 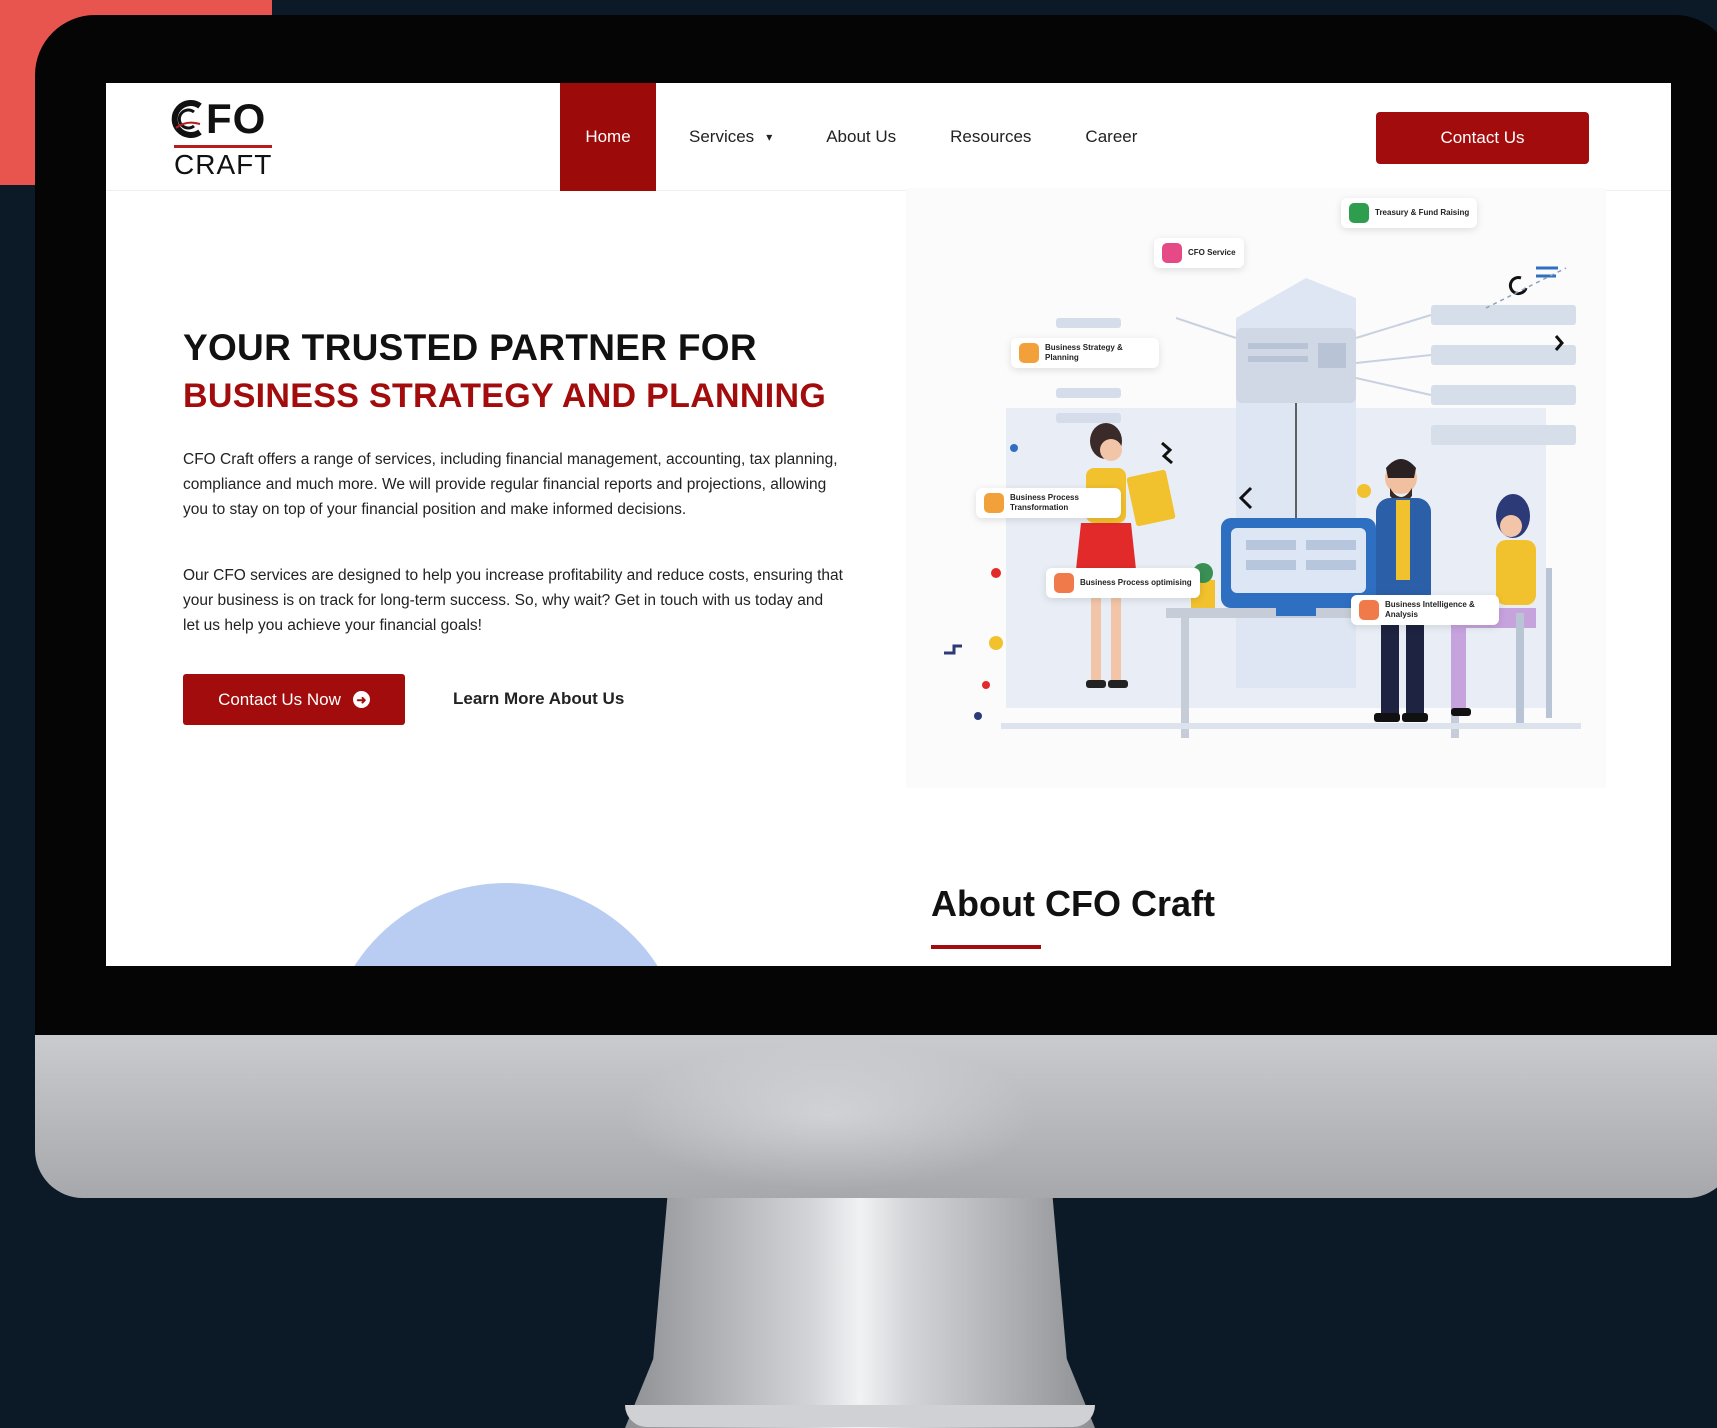 I want to click on about-title-underline, so click(x=986, y=947).